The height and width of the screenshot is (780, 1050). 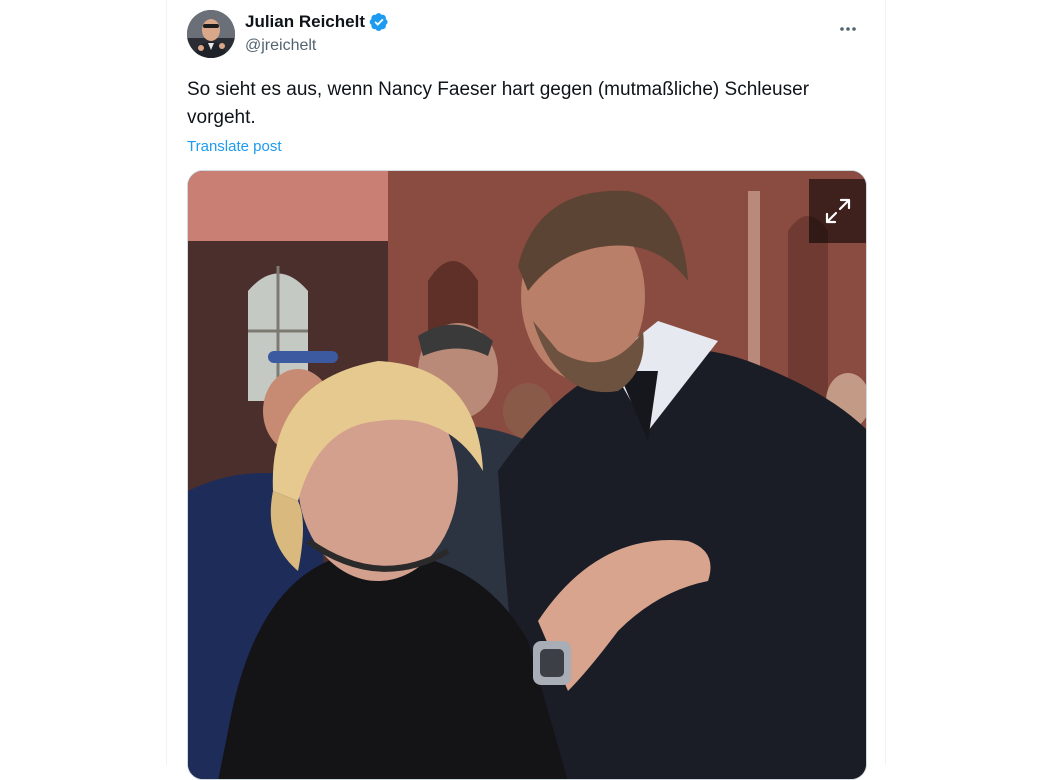 I want to click on verified-badge-icon, so click(x=379, y=22).